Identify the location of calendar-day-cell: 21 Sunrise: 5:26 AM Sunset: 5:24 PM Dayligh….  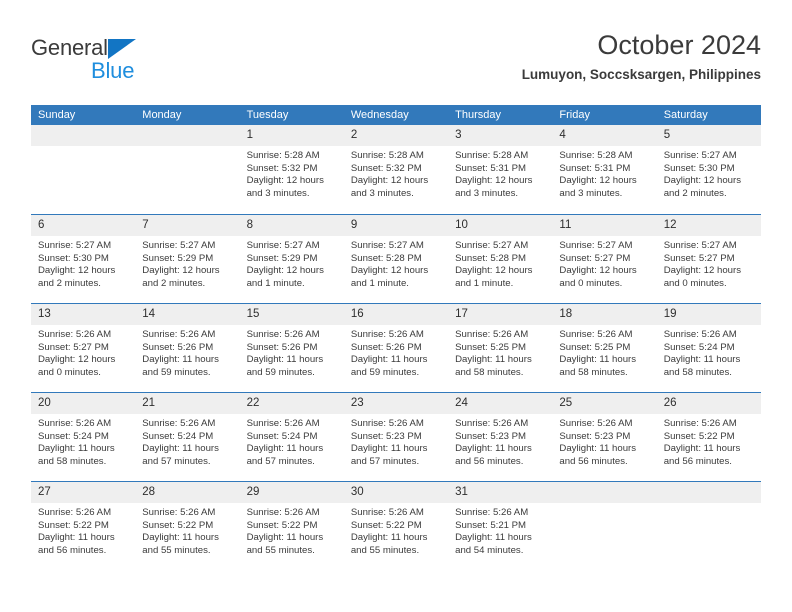
(187, 437).